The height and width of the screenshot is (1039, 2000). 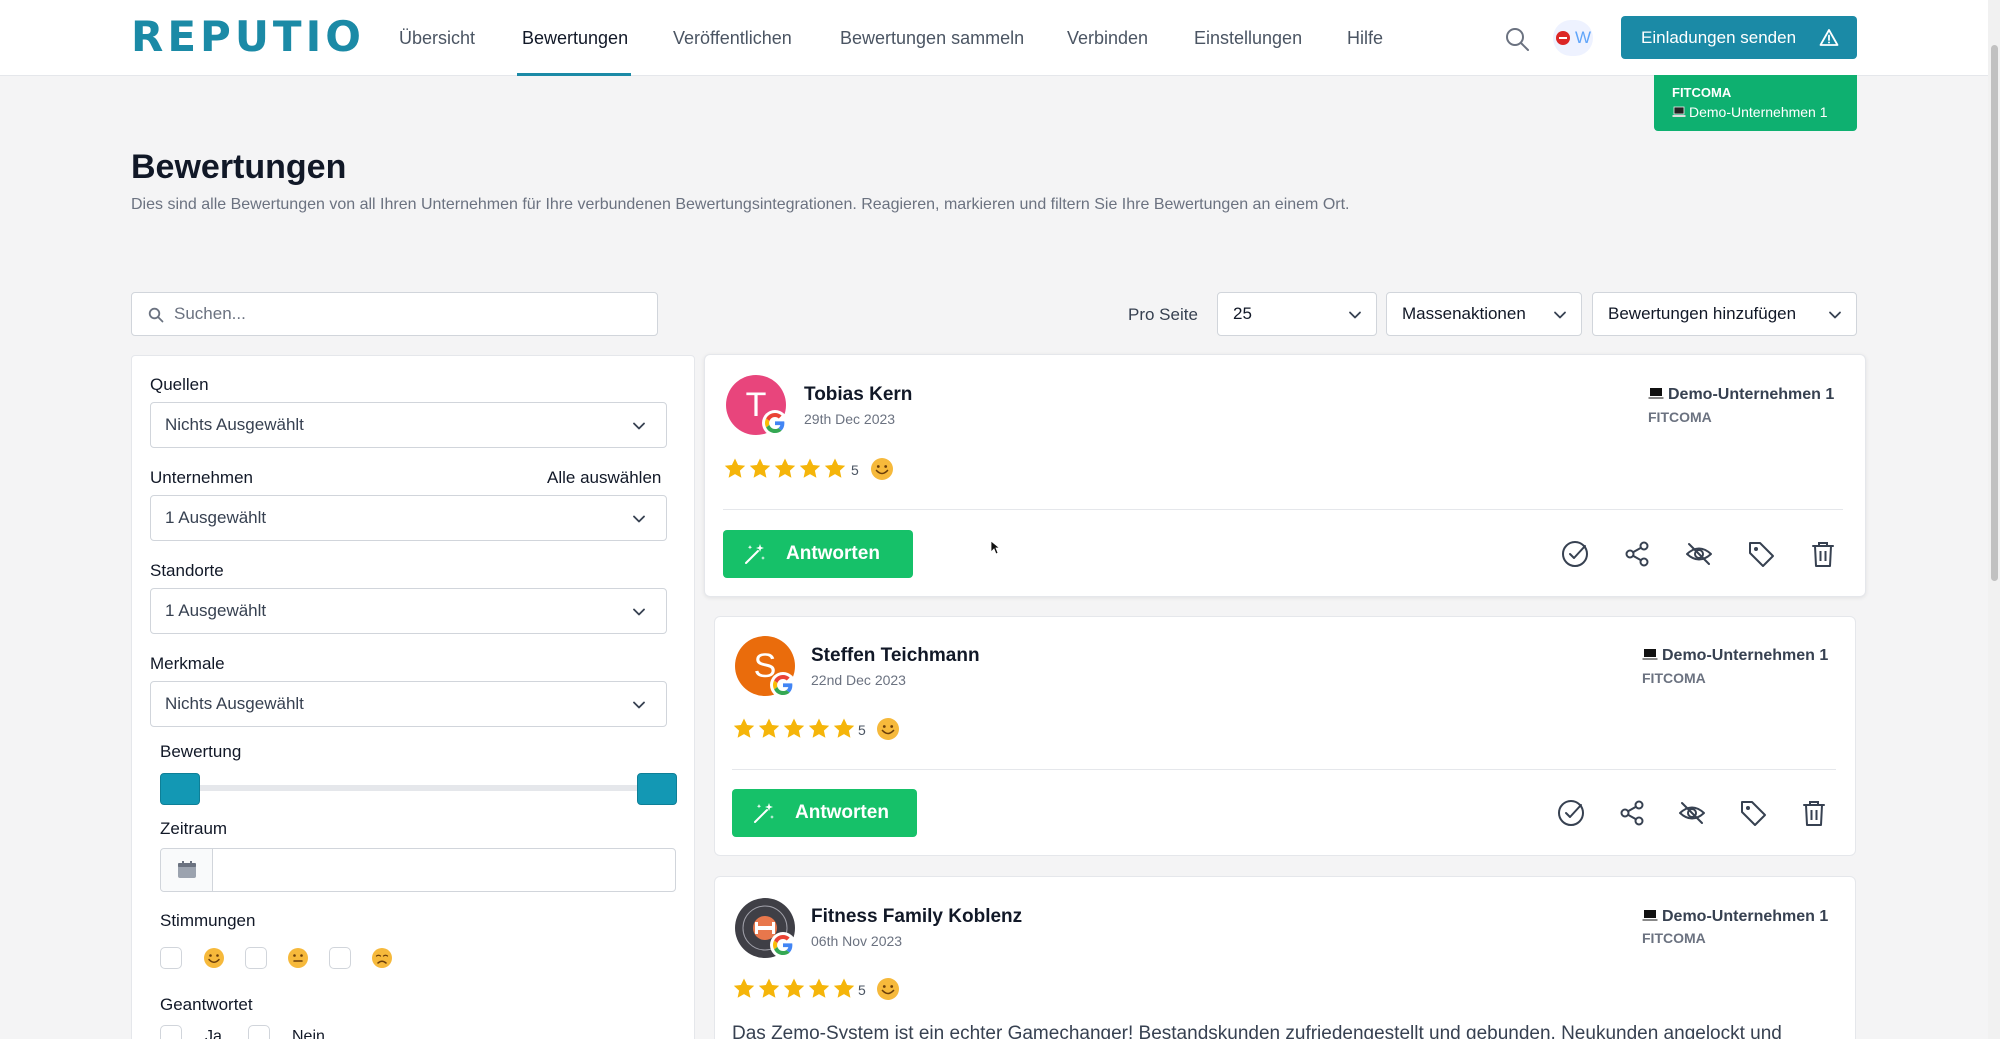 I want to click on sad-face-icon, so click(x=382, y=958).